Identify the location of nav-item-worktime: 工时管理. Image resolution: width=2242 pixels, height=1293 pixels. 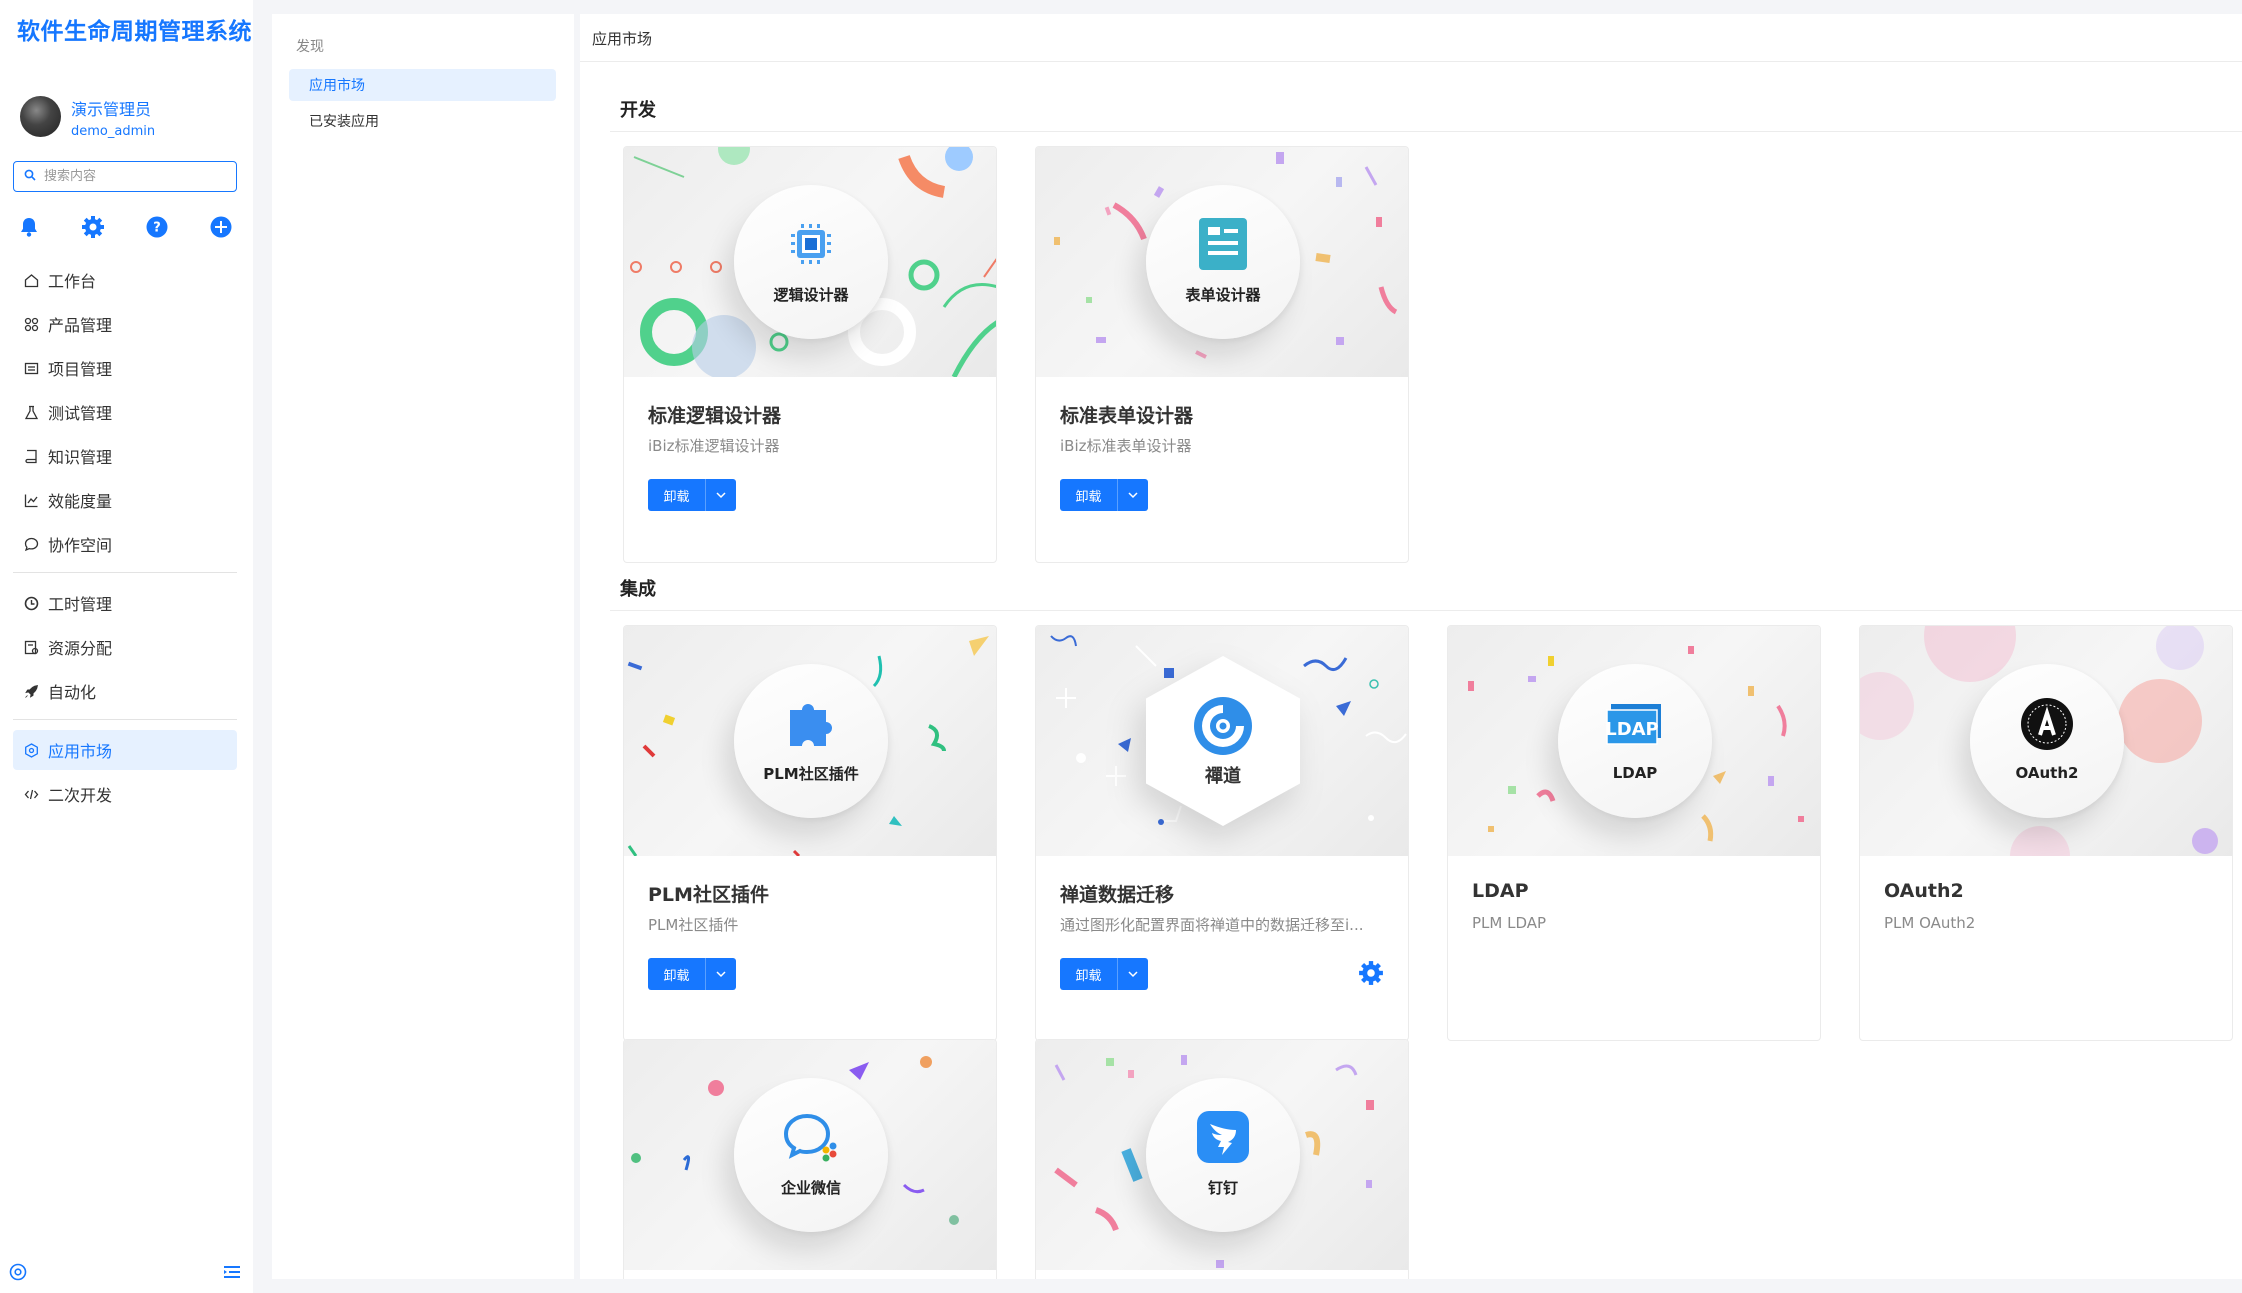
(125, 603).